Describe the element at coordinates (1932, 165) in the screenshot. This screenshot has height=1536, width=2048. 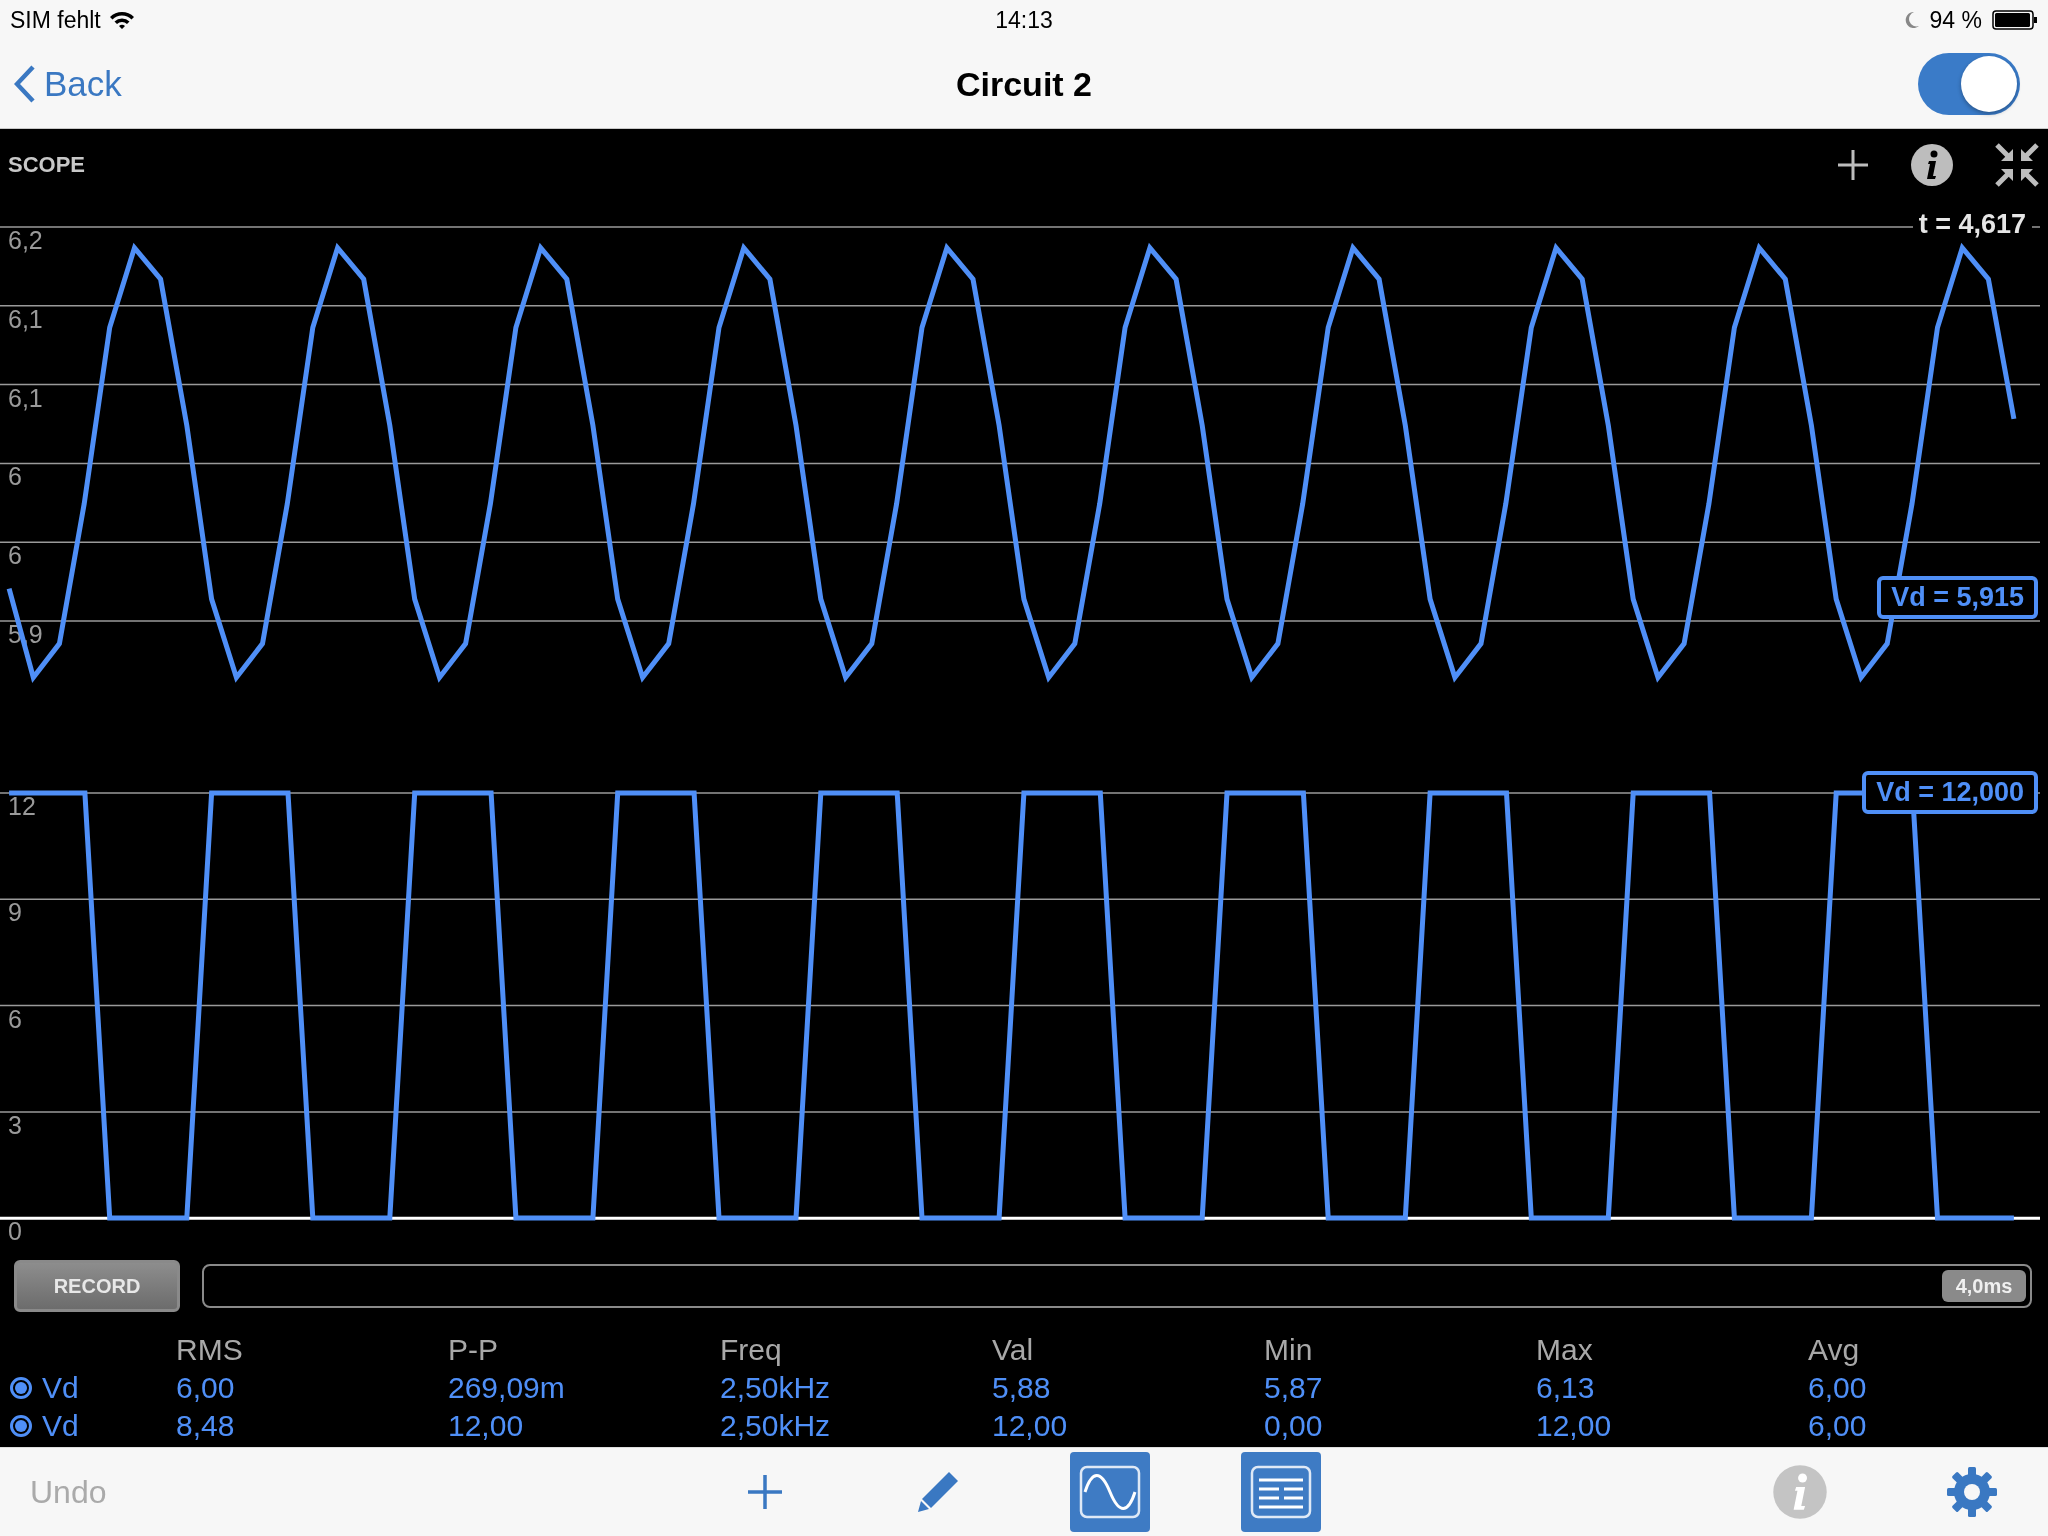
I see `info-icon` at that location.